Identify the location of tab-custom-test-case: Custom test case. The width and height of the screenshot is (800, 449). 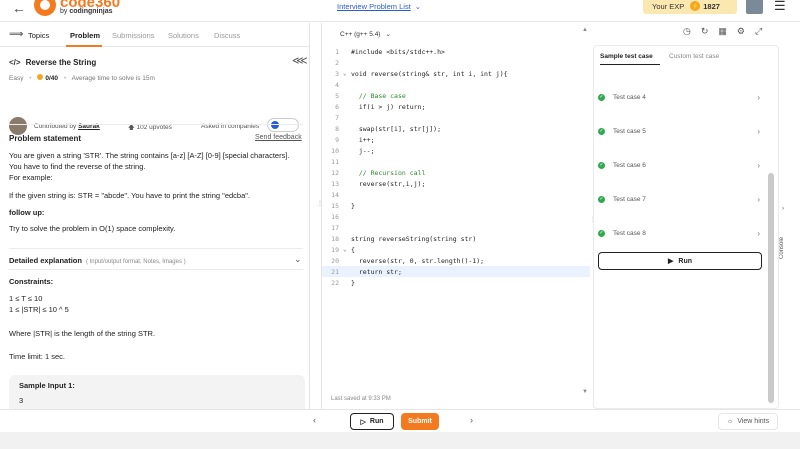
(694, 56).